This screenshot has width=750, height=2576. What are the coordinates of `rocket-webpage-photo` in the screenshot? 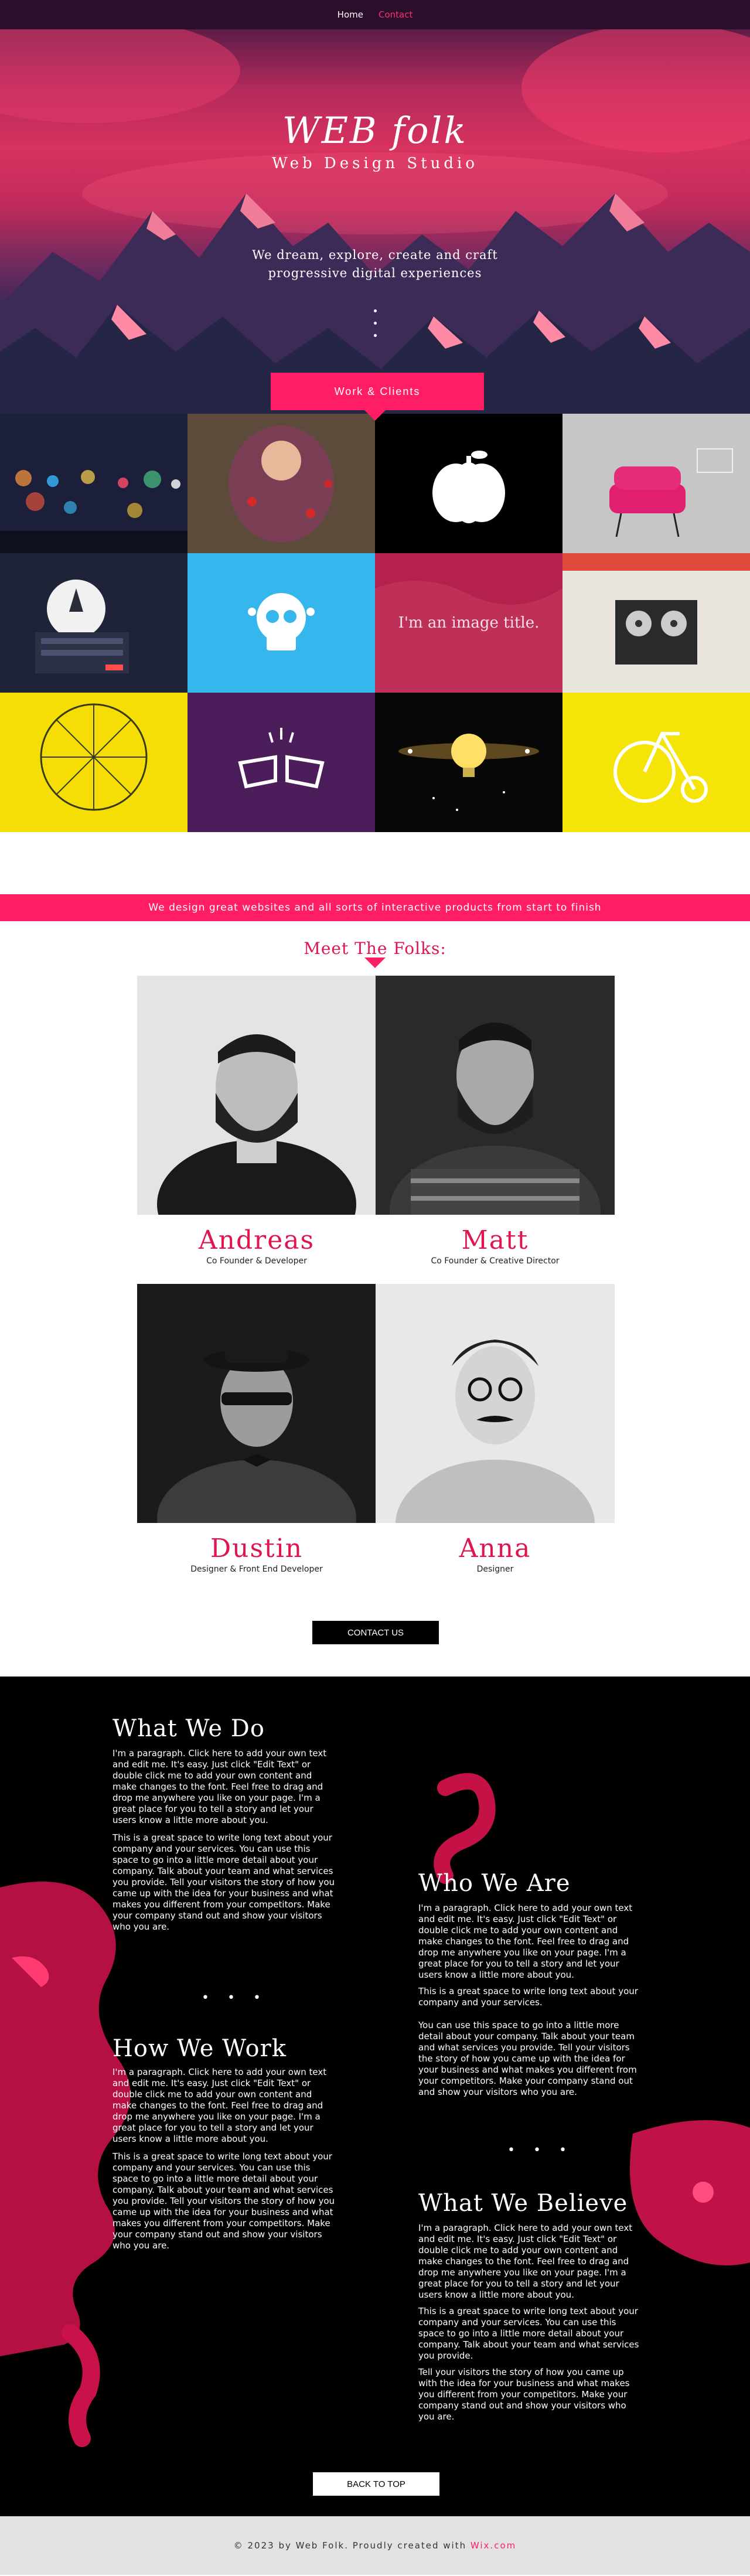 It's located at (94, 623).